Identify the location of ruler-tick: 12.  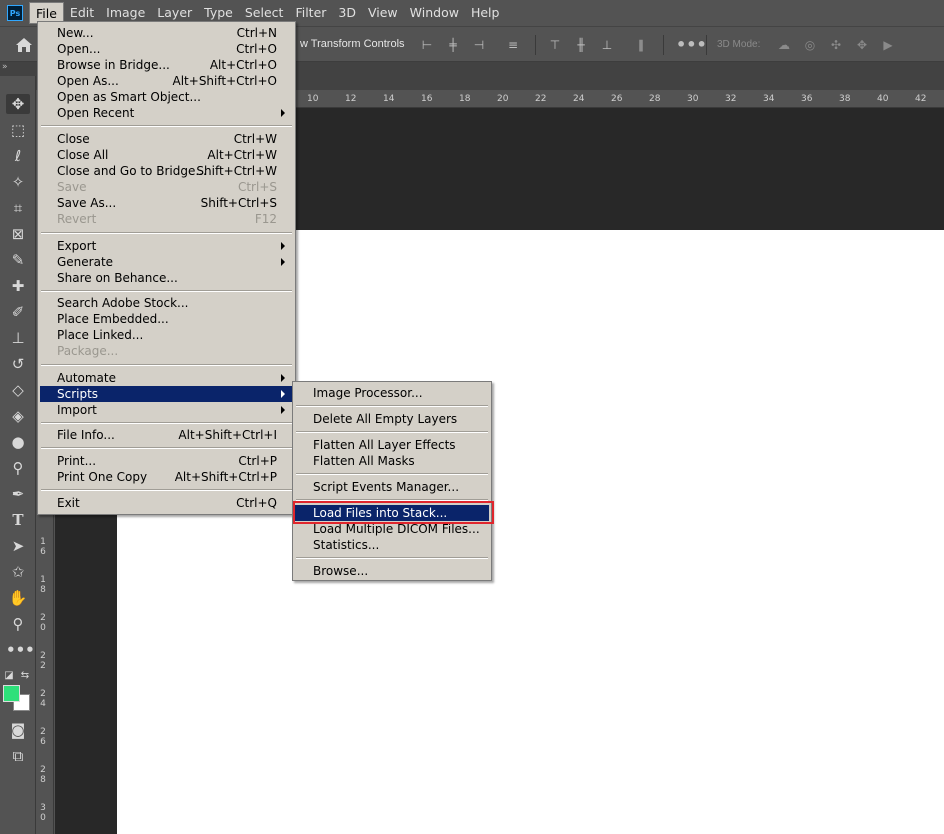
(351, 99).